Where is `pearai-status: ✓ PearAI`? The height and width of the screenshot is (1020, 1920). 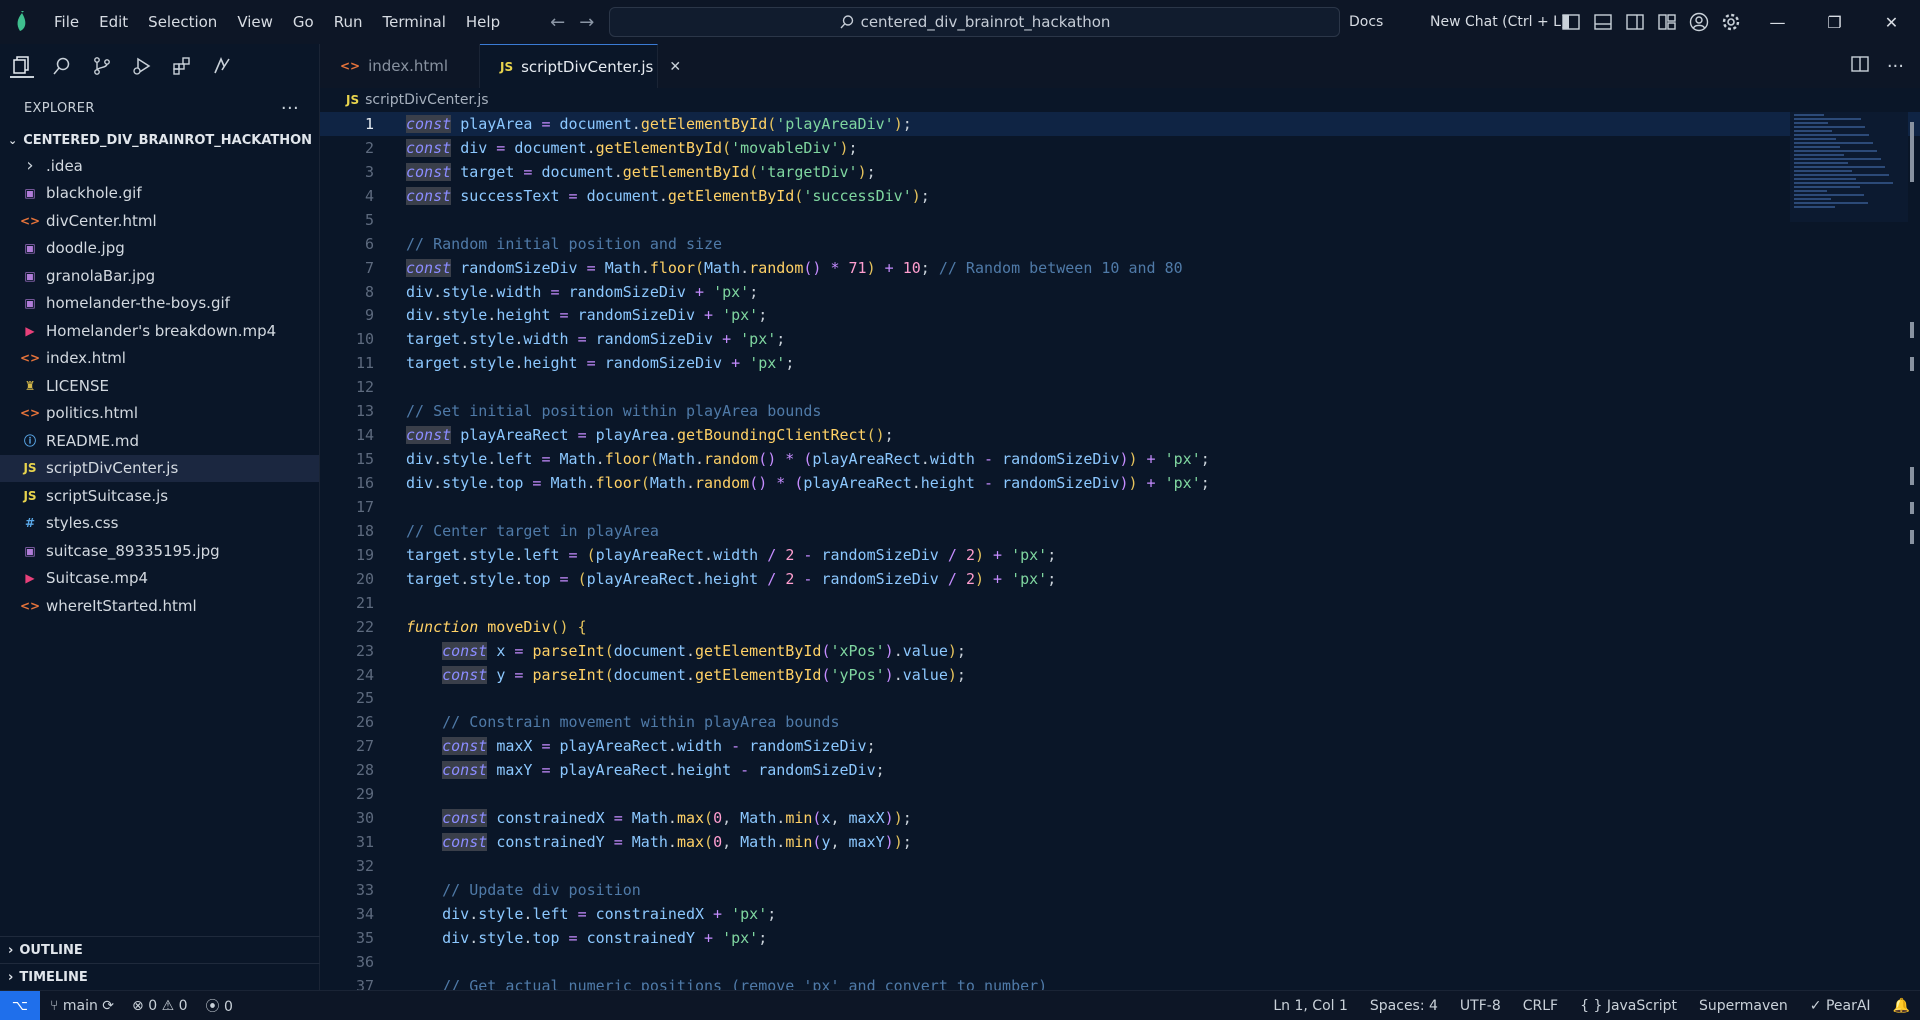 pearai-status: ✓ PearAI is located at coordinates (1840, 1006).